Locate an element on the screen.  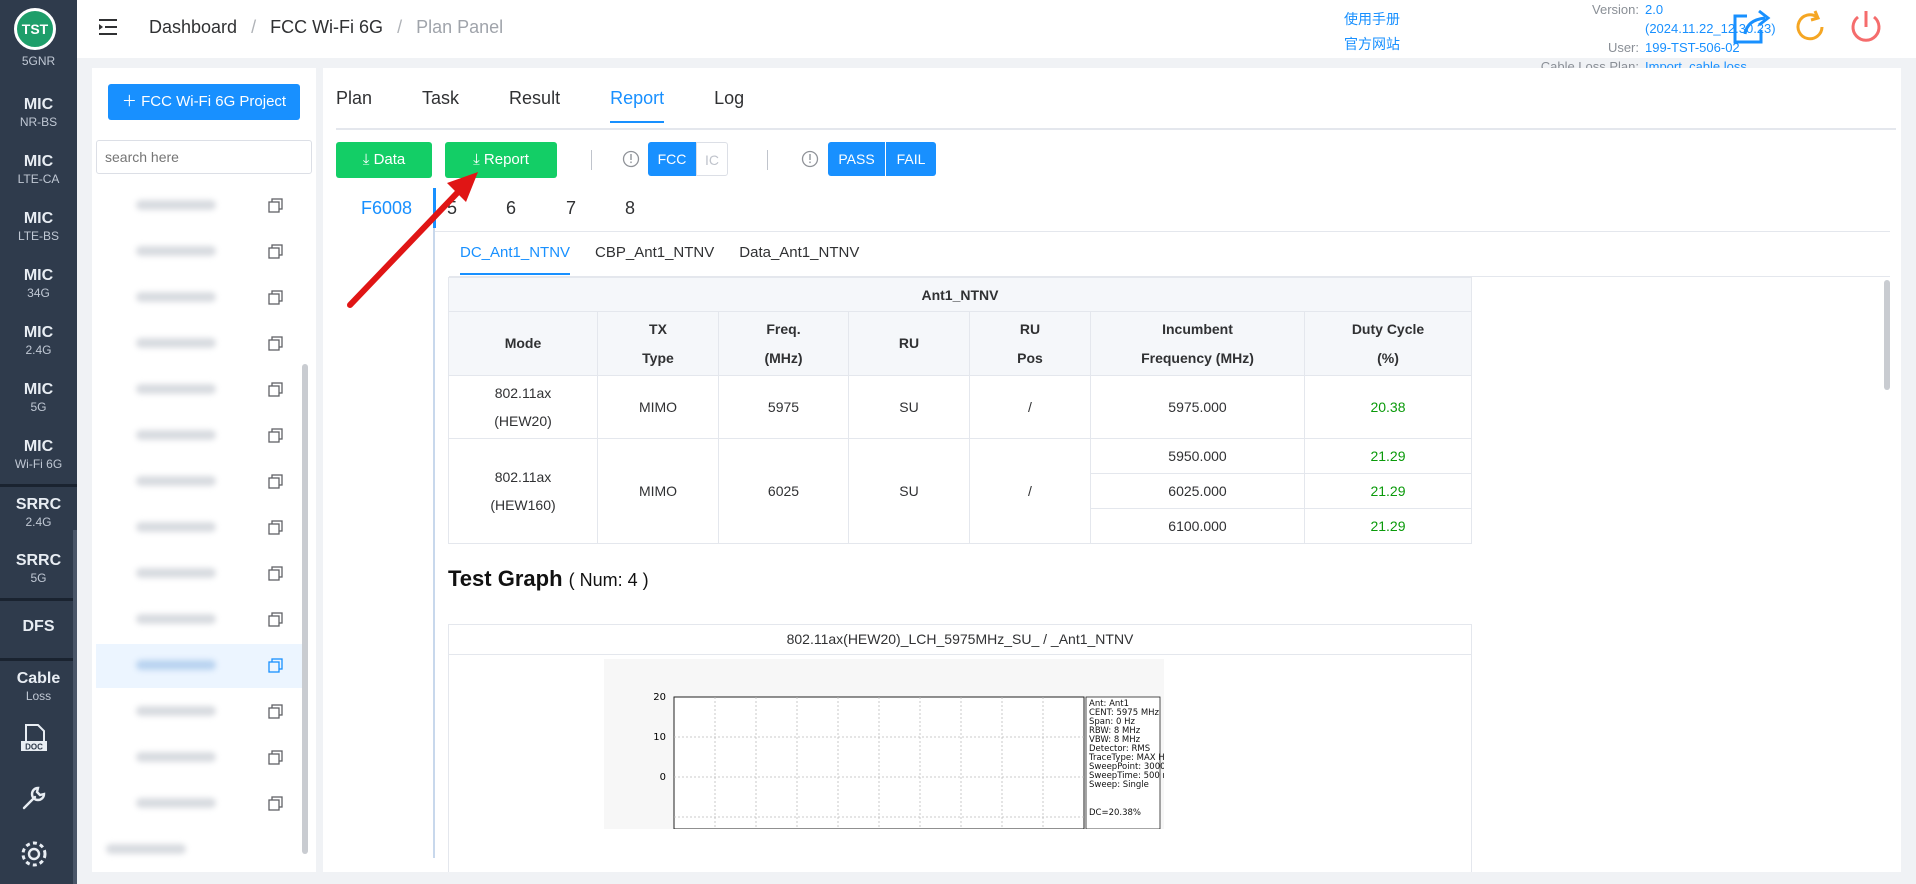
rail-item-mic-5g: MIC 5G is located at coordinates (38, 401).